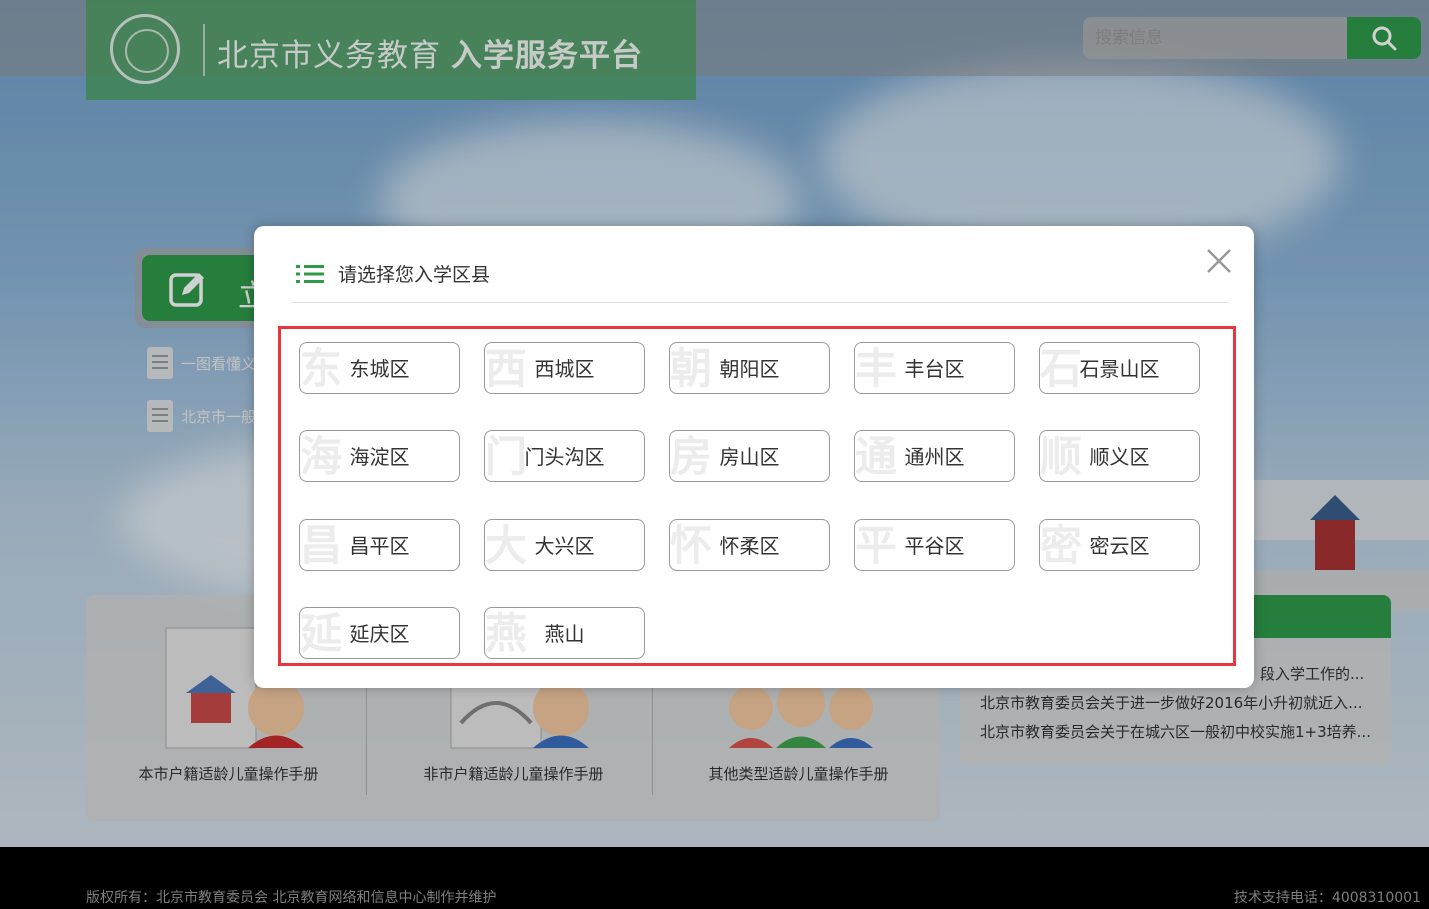 The image size is (1429, 909). I want to click on district-button: 房房山区, so click(749, 456).